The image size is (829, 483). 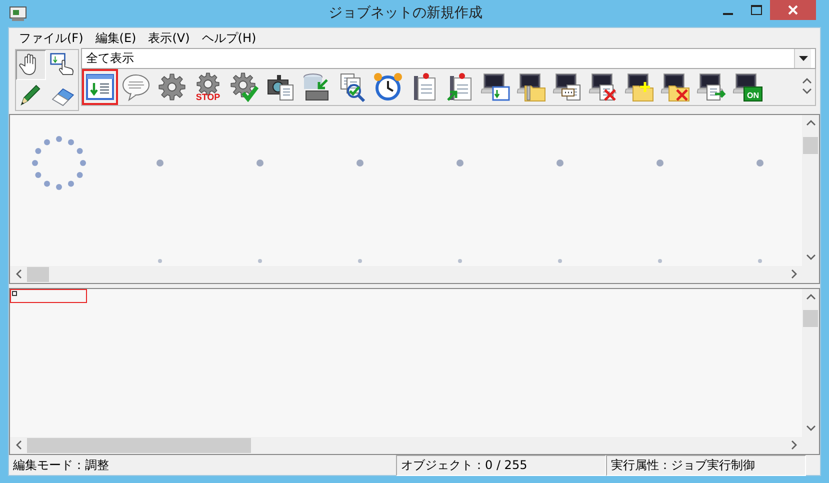 I want to click on tool-button, so click(x=31, y=65).